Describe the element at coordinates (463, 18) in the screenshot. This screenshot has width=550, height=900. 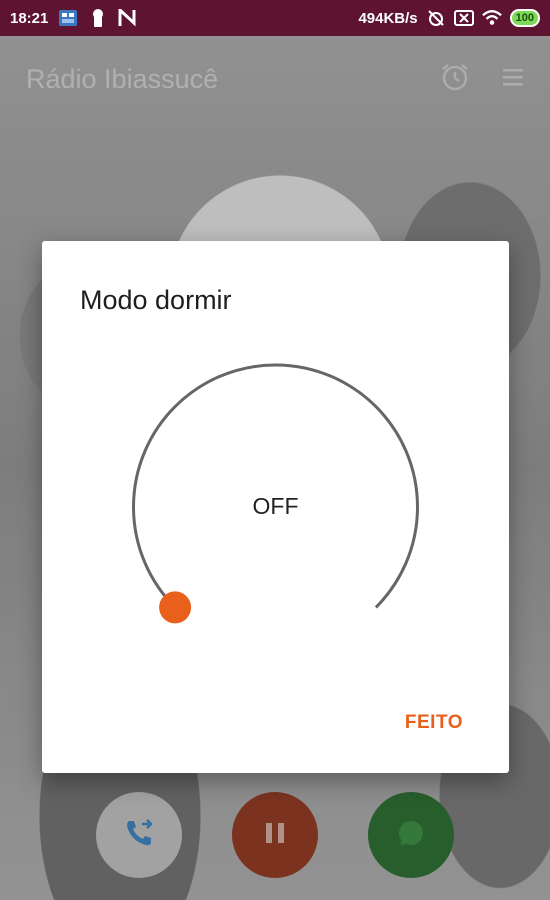
I see `close-box-icon` at that location.